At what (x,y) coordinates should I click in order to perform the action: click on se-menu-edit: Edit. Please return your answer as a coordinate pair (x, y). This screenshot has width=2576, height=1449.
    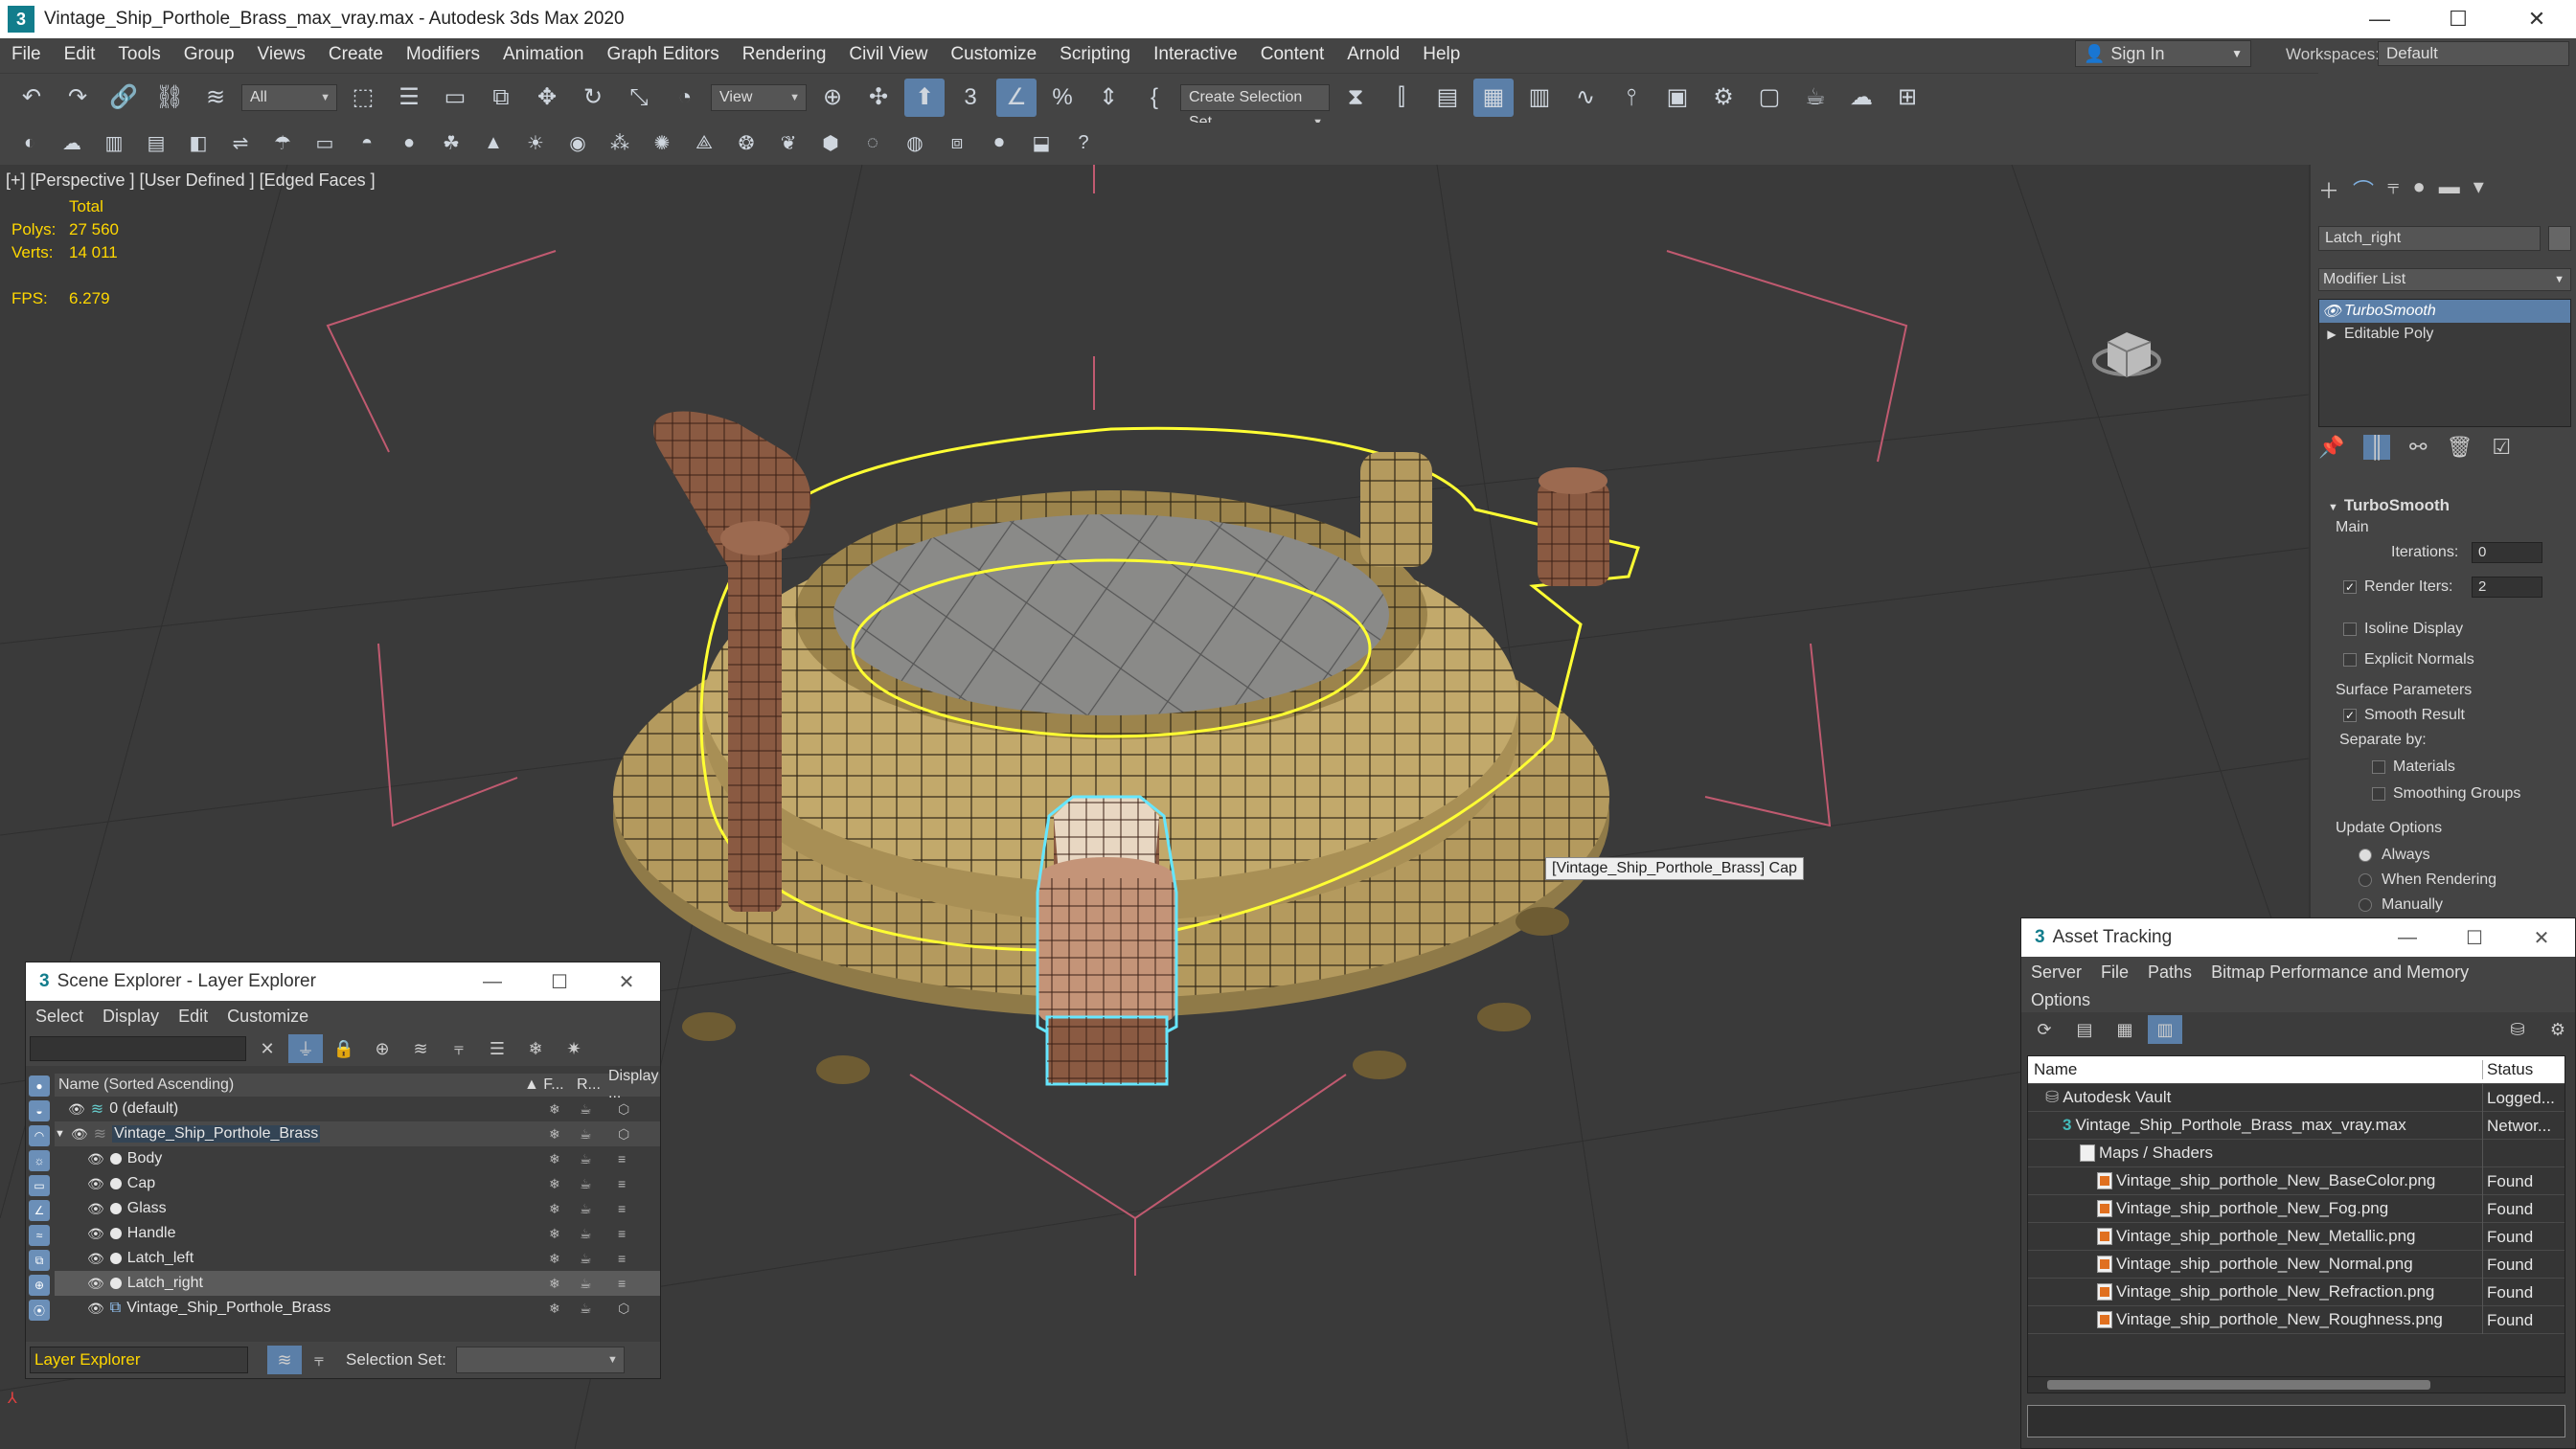
    Looking at the image, I should click on (193, 1017).